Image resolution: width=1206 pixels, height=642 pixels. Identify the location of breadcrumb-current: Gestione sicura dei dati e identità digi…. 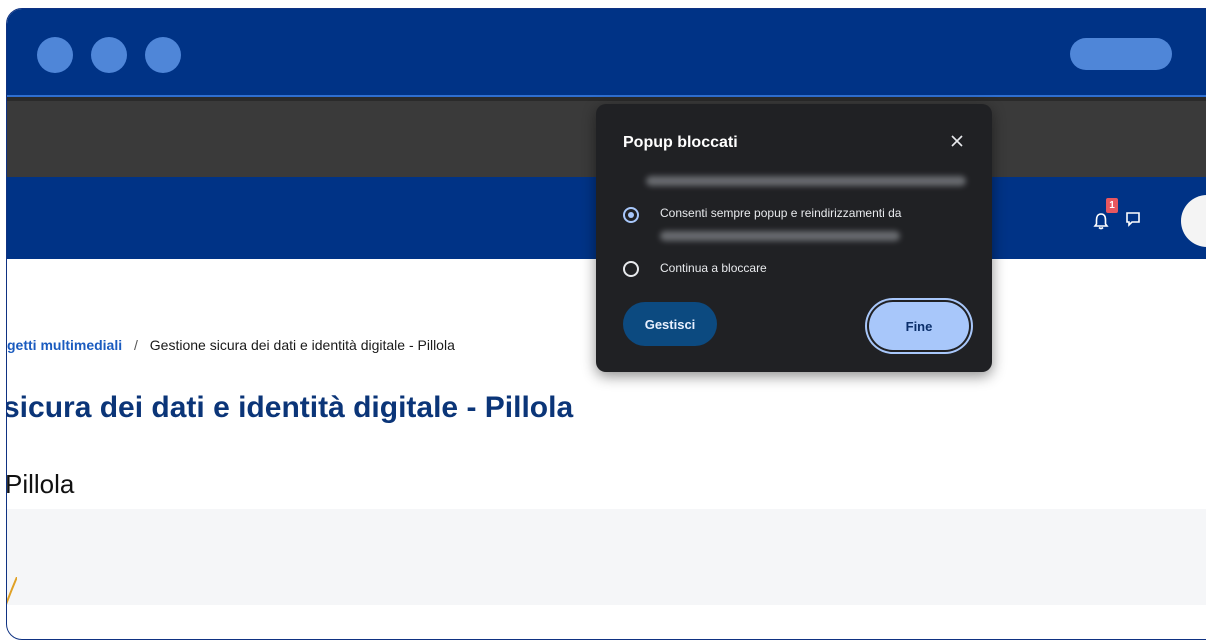
(302, 345).